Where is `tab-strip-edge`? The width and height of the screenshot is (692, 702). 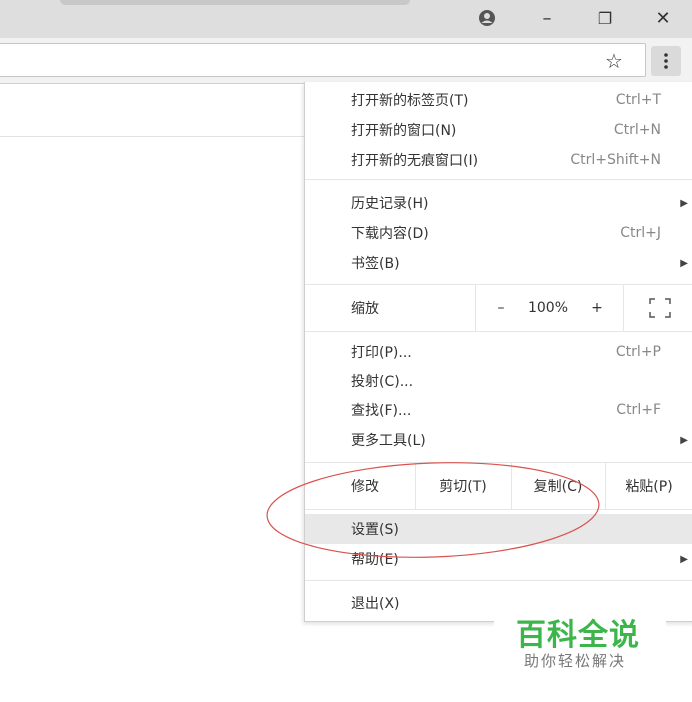 tab-strip-edge is located at coordinates (235, 2).